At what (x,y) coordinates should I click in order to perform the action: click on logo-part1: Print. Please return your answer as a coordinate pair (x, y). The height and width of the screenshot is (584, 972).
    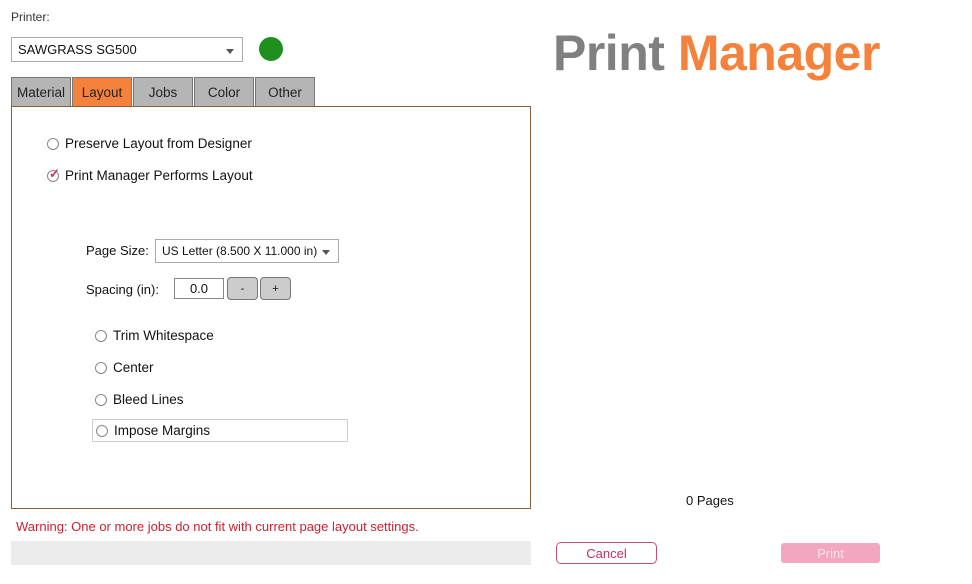
    Looking at the image, I should click on (609, 53).